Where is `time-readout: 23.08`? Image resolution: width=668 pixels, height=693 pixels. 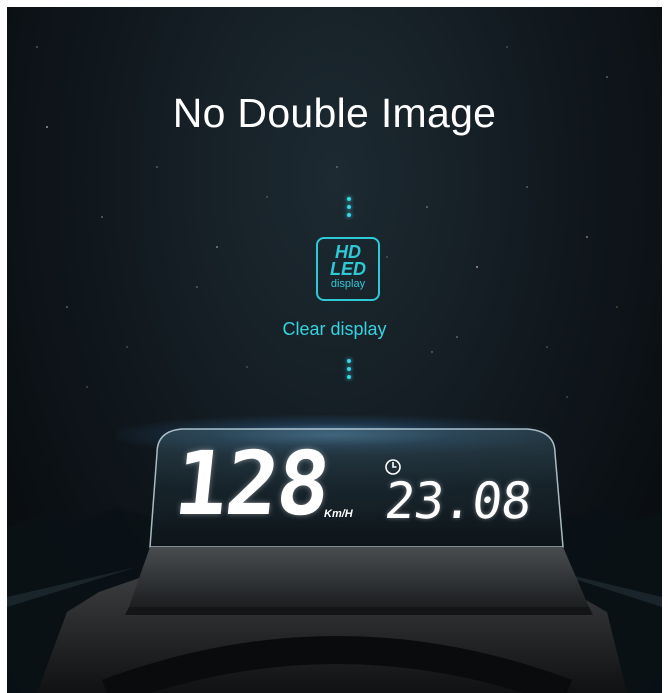
time-readout: 23.08 is located at coordinates (457, 501).